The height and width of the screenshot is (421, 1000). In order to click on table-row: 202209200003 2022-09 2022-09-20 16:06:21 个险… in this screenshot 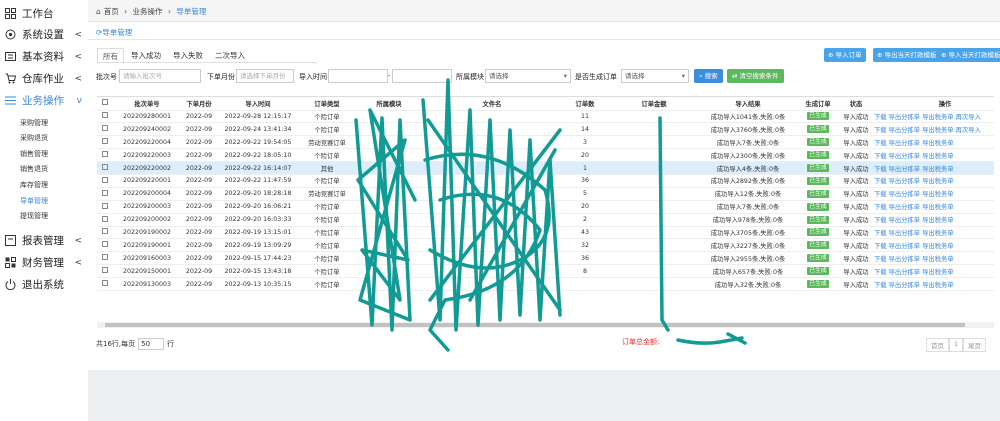, I will do `click(545, 207)`.